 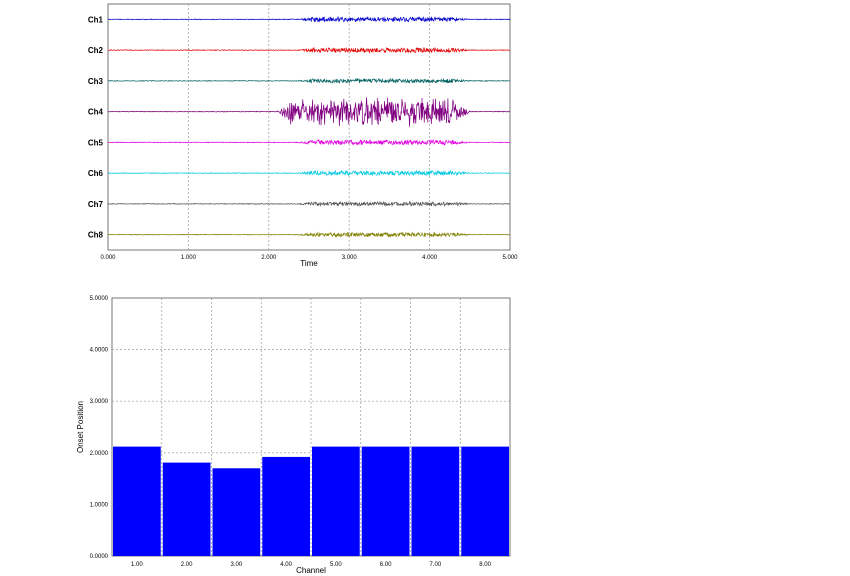 What do you see at coordinates (309, 234) in the screenshot?
I see `trace-ch8` at bounding box center [309, 234].